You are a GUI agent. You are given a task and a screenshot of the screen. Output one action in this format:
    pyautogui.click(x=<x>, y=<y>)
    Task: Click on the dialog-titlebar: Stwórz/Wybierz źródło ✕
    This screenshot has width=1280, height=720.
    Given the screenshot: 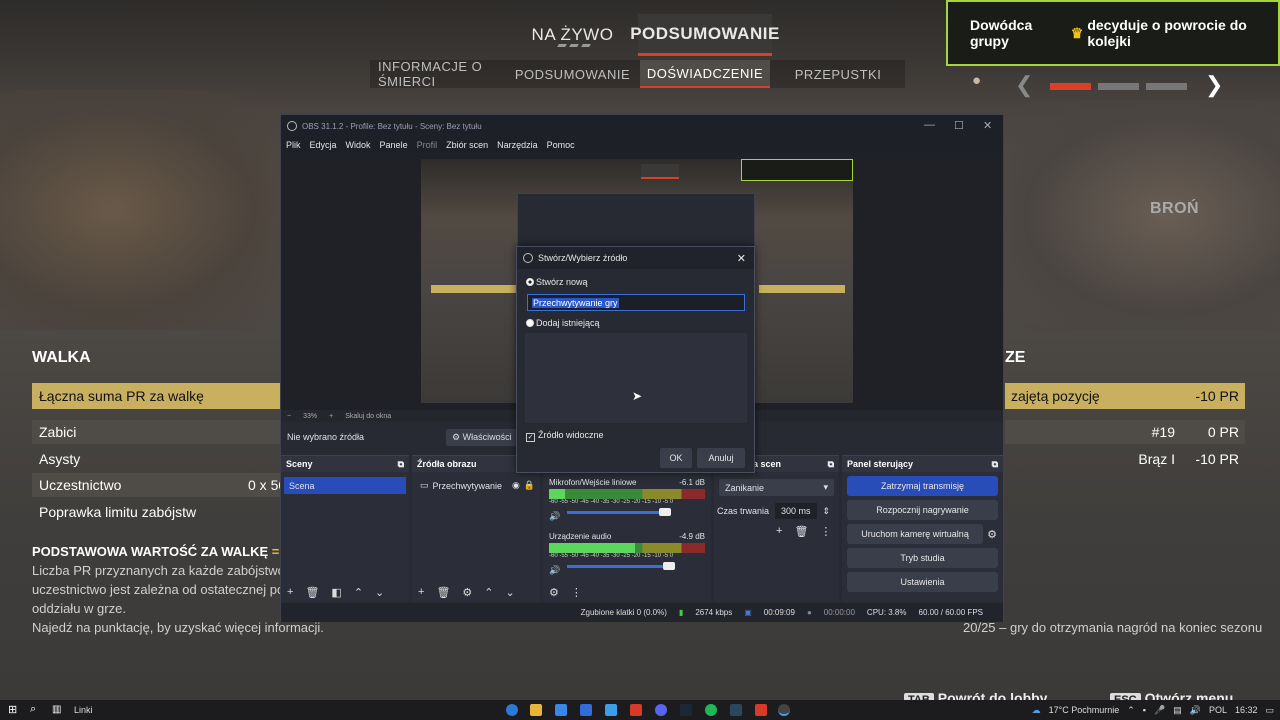 What is the action you would take?
    pyautogui.click(x=635, y=258)
    